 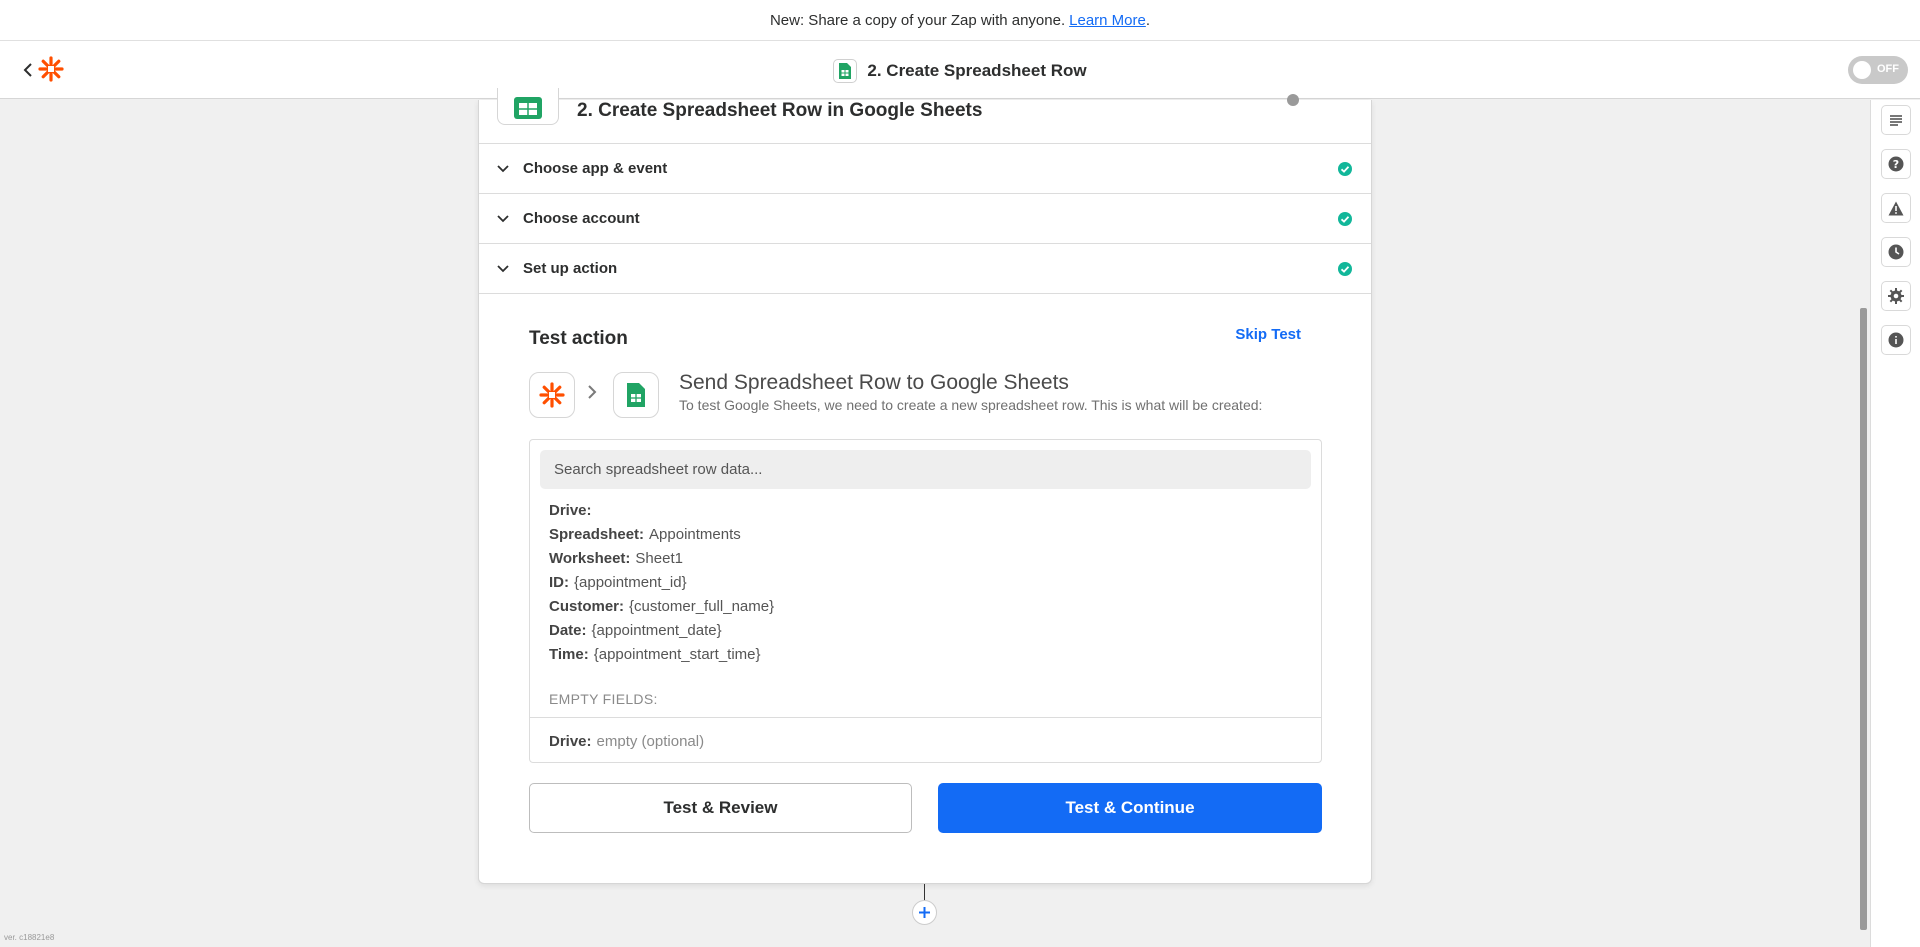 I want to click on plus-icon, so click(x=924, y=912).